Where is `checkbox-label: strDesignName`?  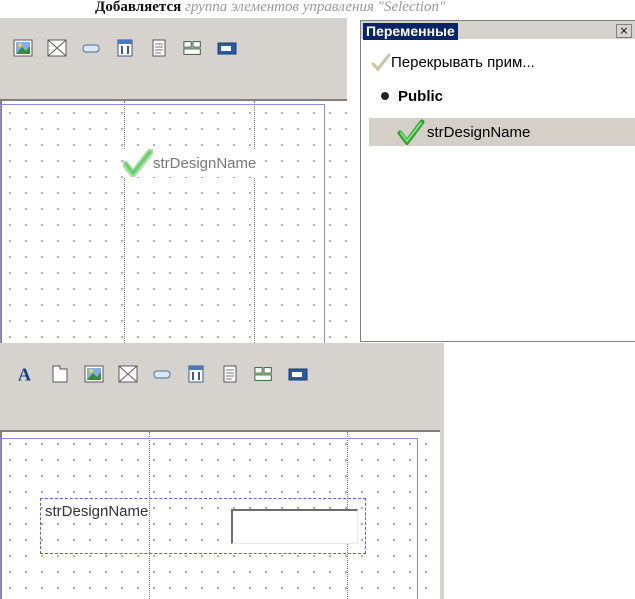 checkbox-label: strDesignName is located at coordinates (205, 163).